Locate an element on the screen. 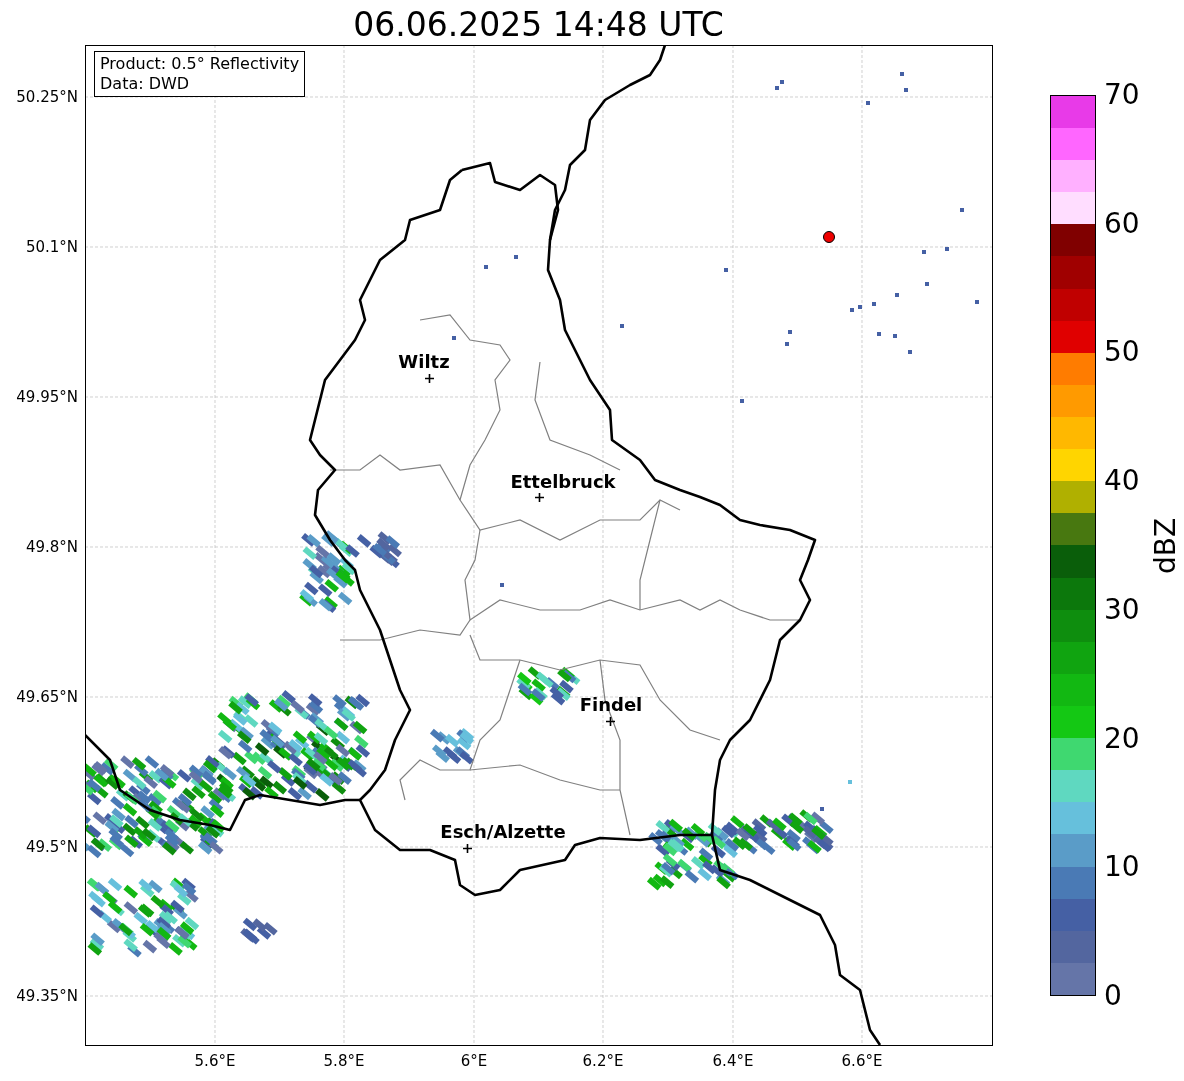 The image size is (1184, 1081). location-marker is located at coordinates (829, 237).